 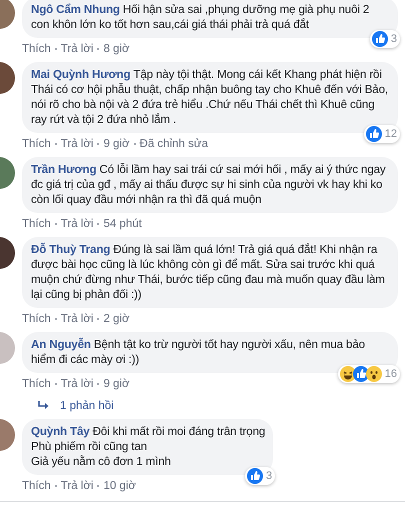 What do you see at coordinates (174, 144) in the screenshot?
I see `edited-label: Đã chỉnh sửa` at bounding box center [174, 144].